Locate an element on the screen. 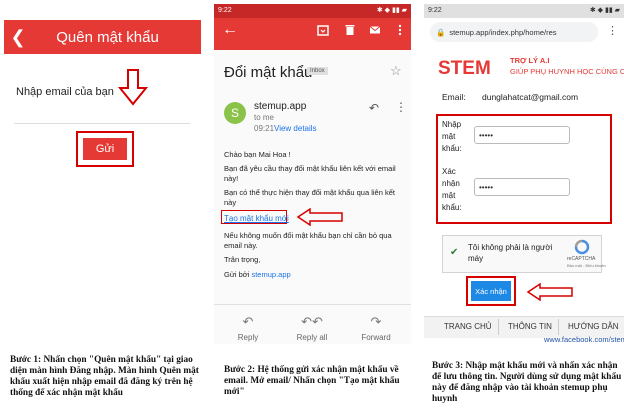 This screenshot has width=624, height=419. url-text: stemup.app/index.php/home/res is located at coordinates (503, 32).